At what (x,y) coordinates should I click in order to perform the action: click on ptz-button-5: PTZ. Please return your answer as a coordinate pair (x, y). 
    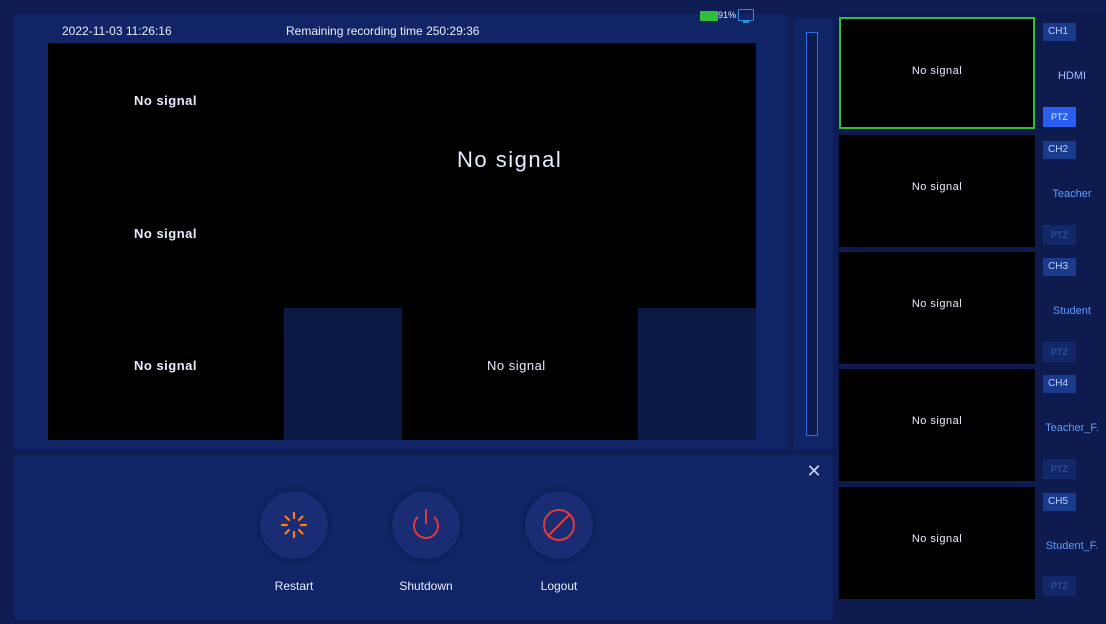
    Looking at the image, I should click on (1059, 586).